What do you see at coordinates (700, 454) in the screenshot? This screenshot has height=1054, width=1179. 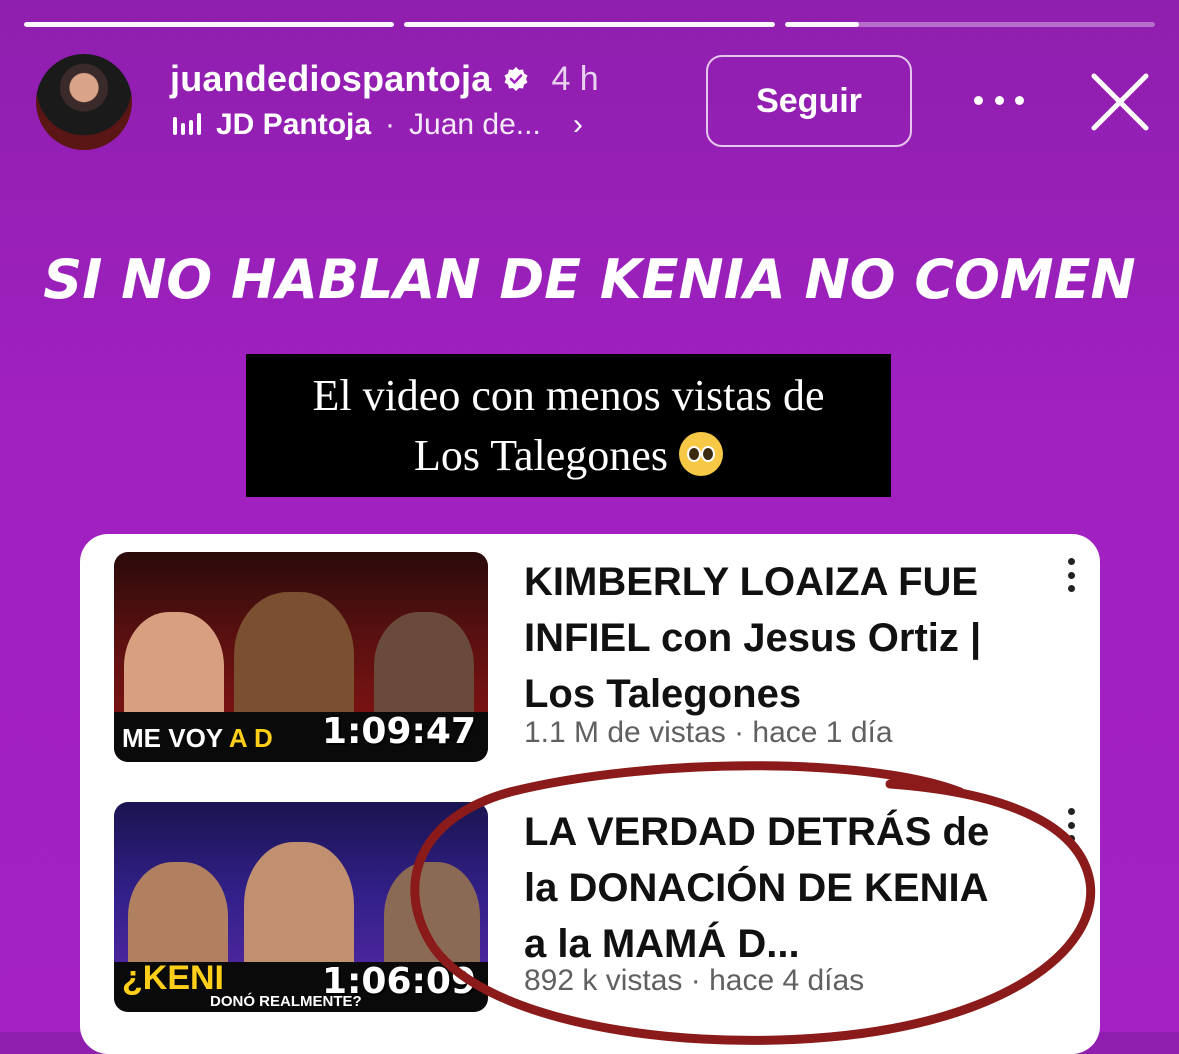 I see `pleading-face-emoji-icon` at bounding box center [700, 454].